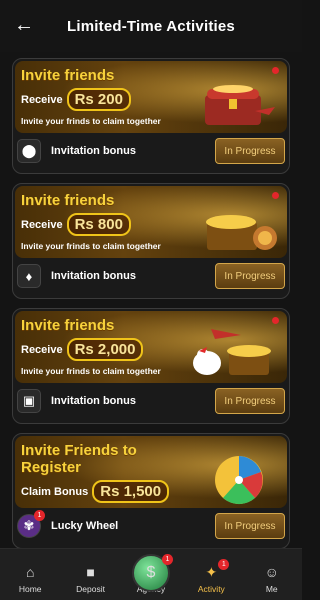 The width and height of the screenshot is (320, 600). What do you see at coordinates (239, 480) in the screenshot?
I see `lucky-wheel-art-icon` at bounding box center [239, 480].